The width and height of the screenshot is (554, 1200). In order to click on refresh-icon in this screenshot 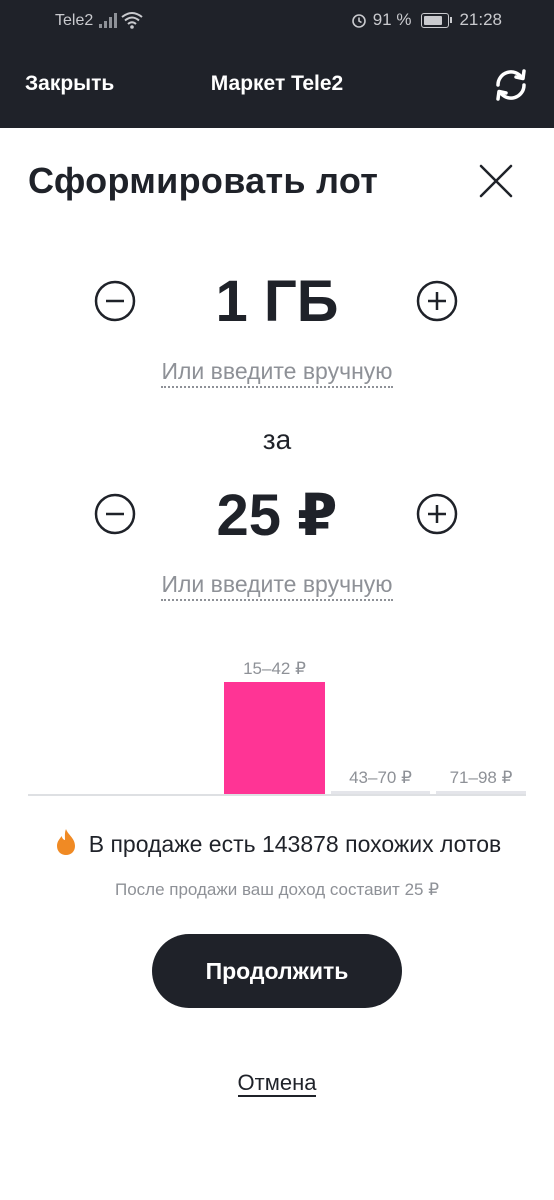, I will do `click(511, 85)`.